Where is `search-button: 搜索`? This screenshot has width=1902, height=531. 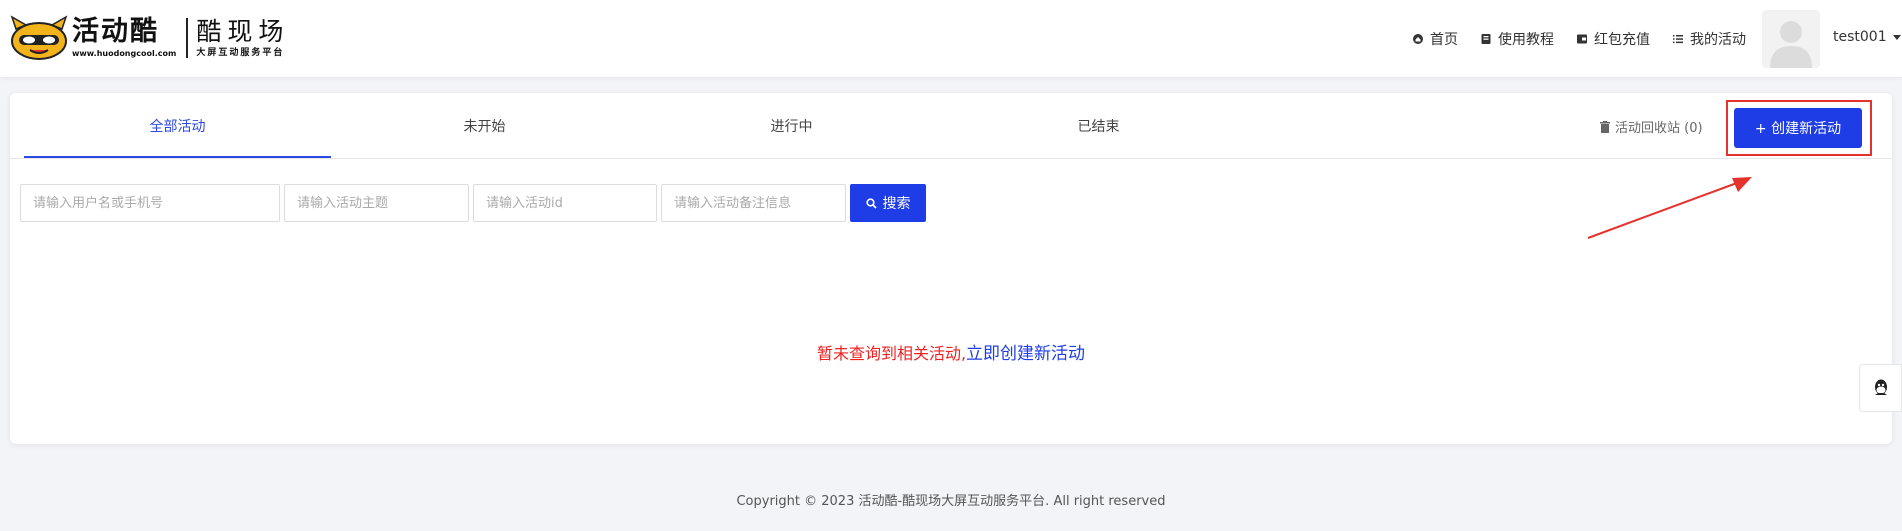
search-button: 搜索 is located at coordinates (888, 203).